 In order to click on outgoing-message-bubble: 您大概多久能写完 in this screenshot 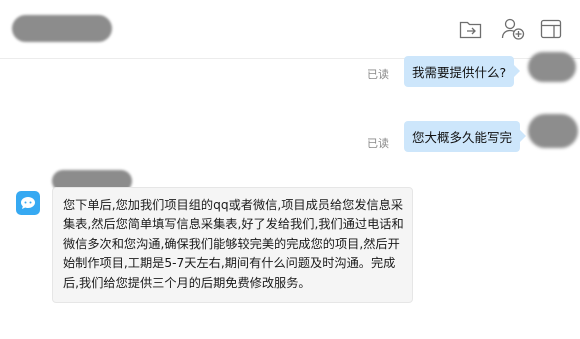, I will do `click(465, 136)`.